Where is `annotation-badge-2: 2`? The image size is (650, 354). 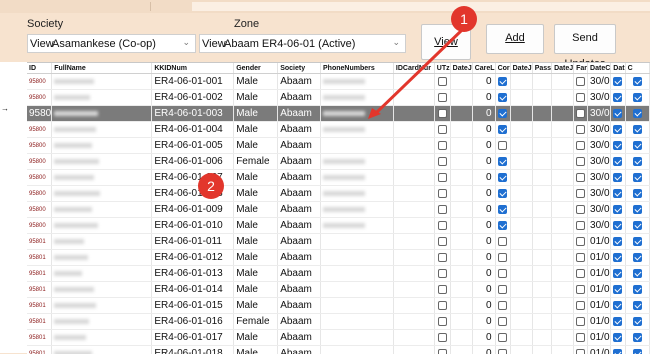
annotation-badge-2: 2 is located at coordinates (211, 186).